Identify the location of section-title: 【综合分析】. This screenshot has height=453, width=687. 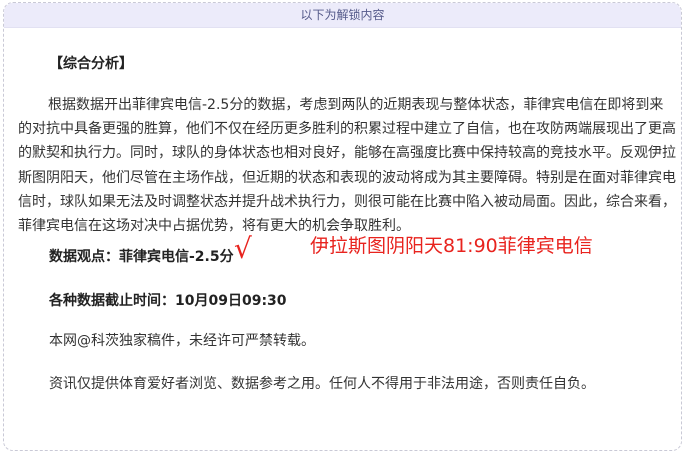
(91, 64).